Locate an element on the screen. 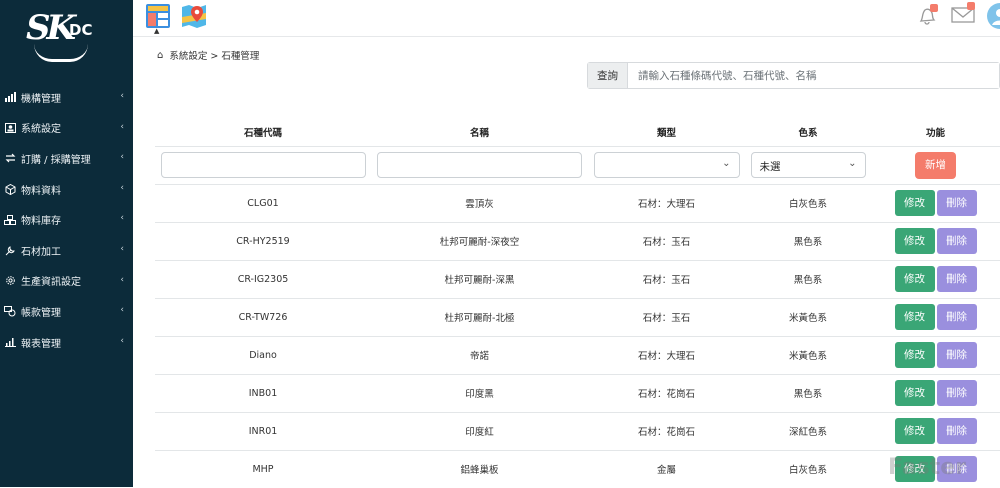 Image resolution: width=1000 pixels, height=488 pixels. filter-color-value: 未選 is located at coordinates (770, 167).